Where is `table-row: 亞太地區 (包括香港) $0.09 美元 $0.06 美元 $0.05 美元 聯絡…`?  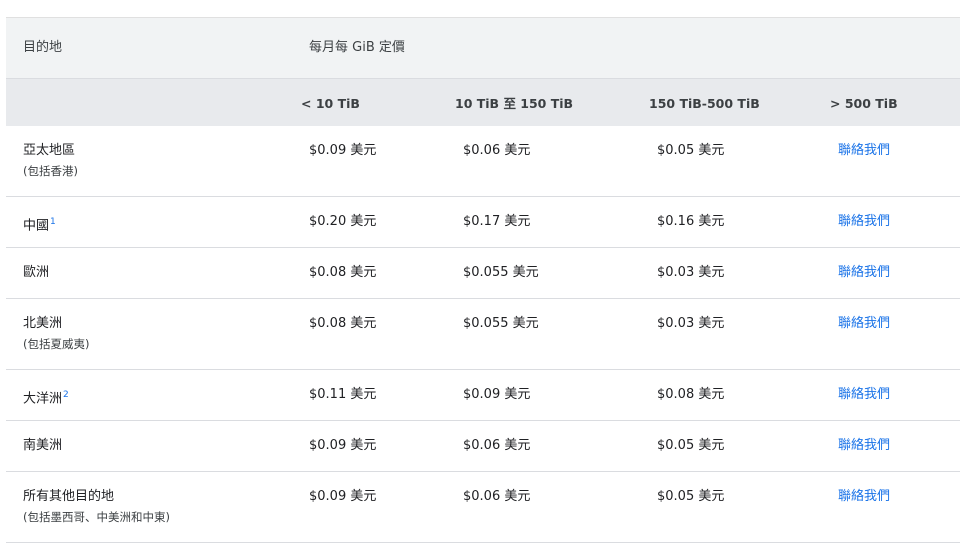 table-row: 亞太地區 (包括香港) $0.09 美元 $0.06 美元 $0.05 美元 聯絡… is located at coordinates (483, 161).